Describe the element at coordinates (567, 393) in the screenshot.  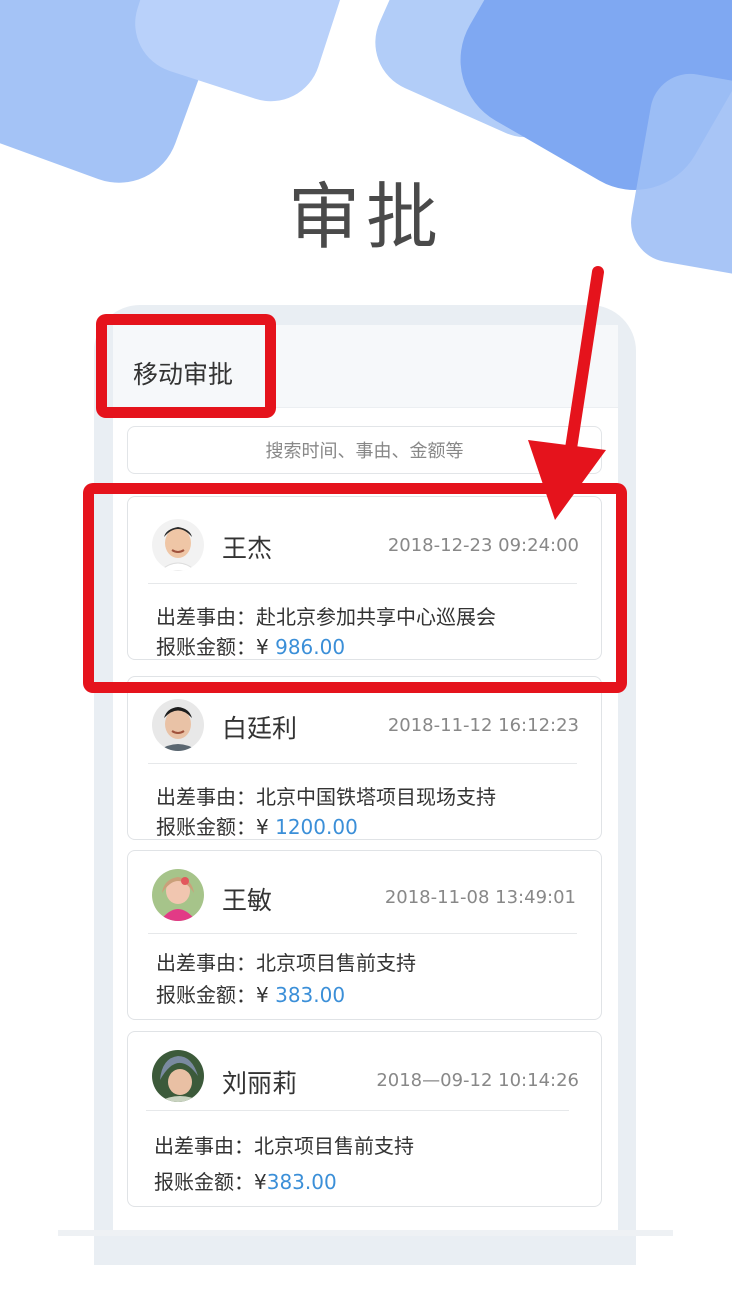
I see `arrow-icon` at that location.